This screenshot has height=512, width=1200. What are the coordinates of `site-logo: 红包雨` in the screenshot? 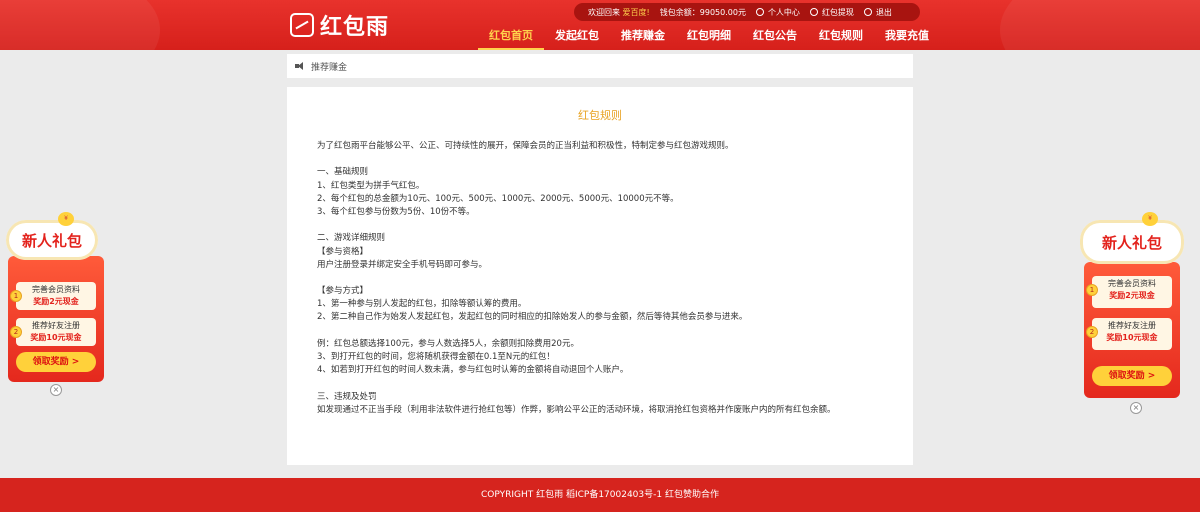 It's located at (340, 26).